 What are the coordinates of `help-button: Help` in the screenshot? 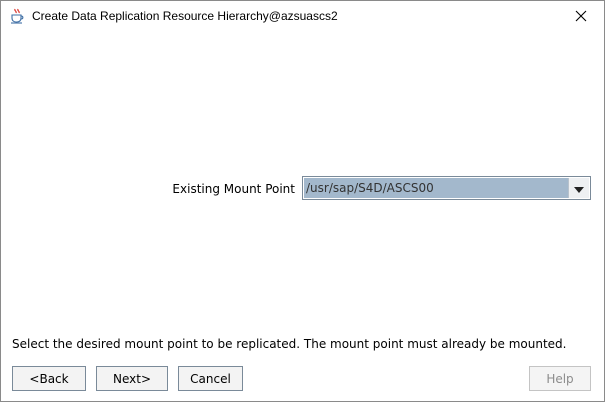 It's located at (560, 378).